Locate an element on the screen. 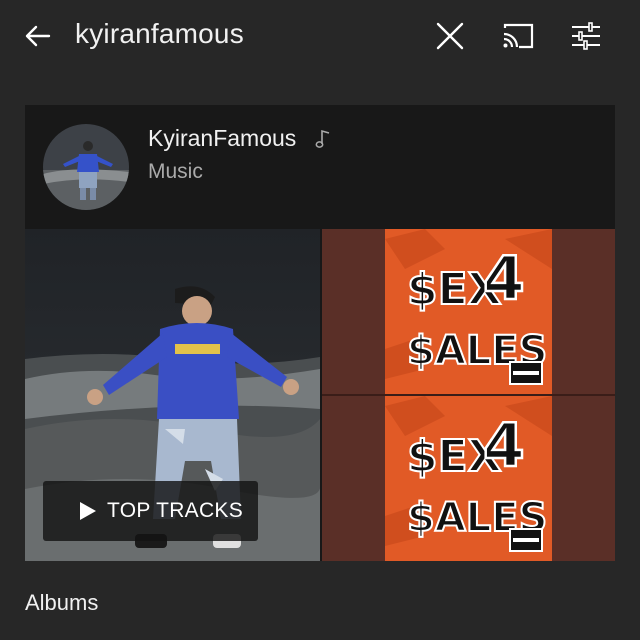 This screenshot has height=640, width=640. top-tracks-button: TOP TRACKS is located at coordinates (150, 511).